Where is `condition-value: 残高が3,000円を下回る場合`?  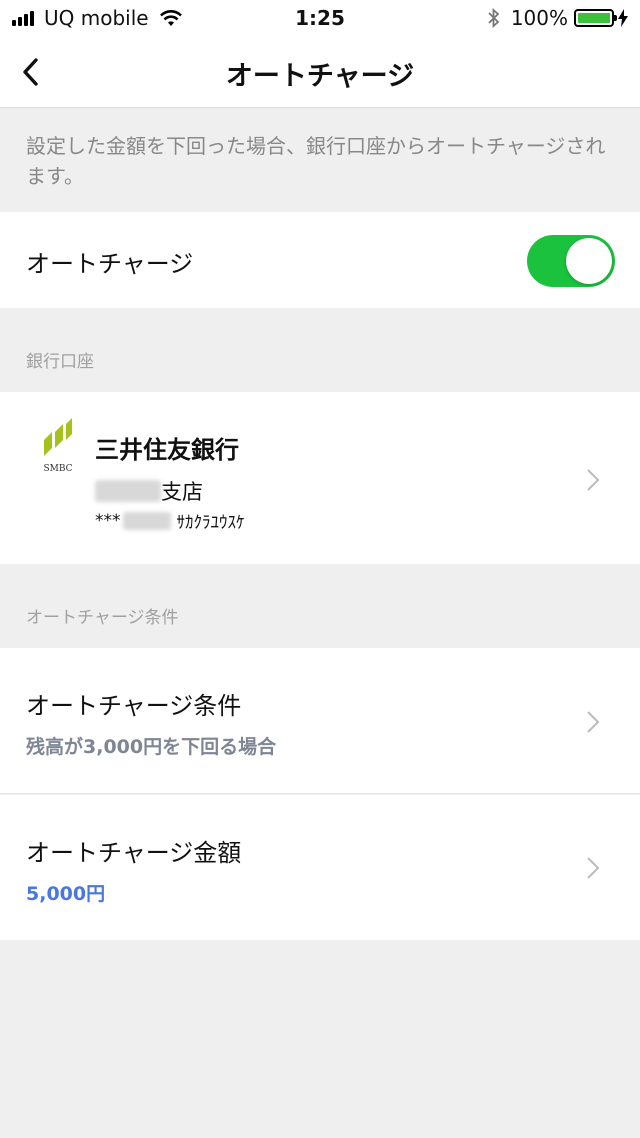
condition-value: 残高が3,000円を下回る場合 is located at coordinates (151, 747).